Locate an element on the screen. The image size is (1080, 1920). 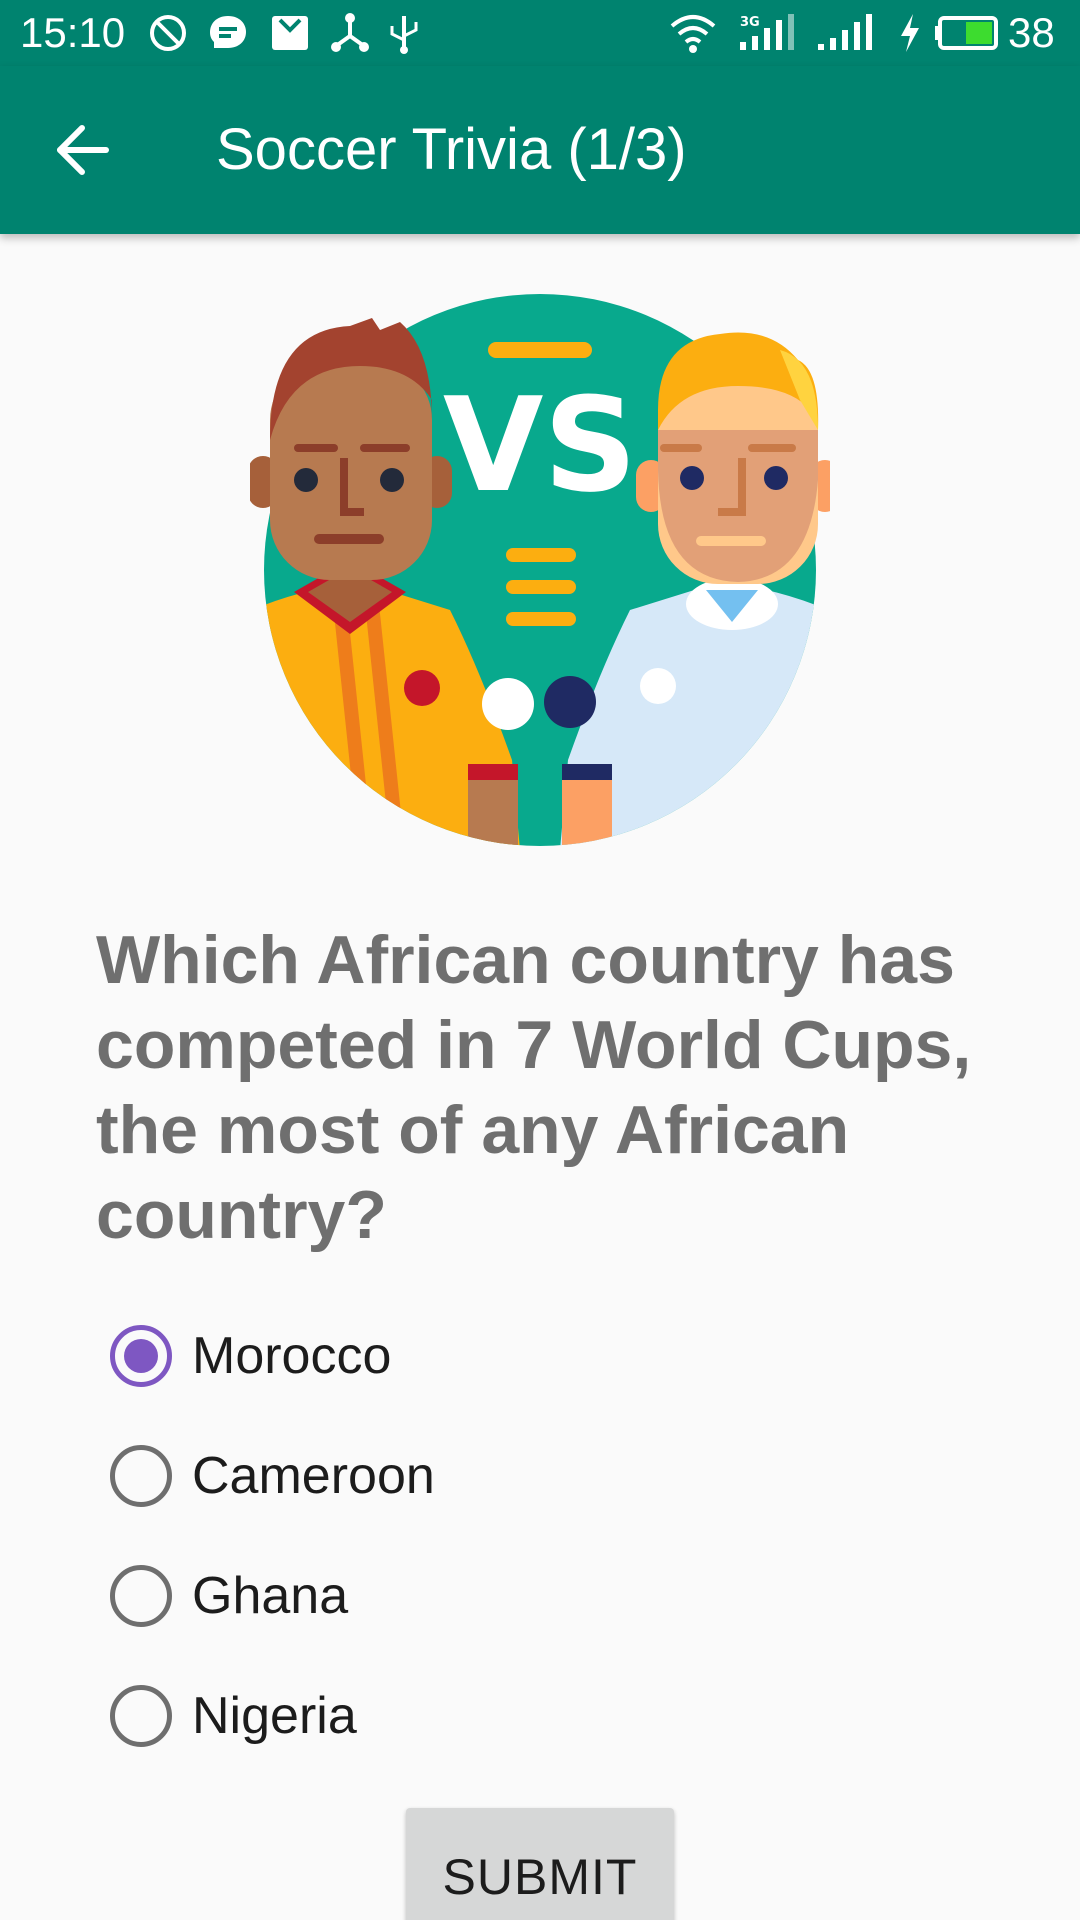
wifi-icon is located at coordinates (693, 34).